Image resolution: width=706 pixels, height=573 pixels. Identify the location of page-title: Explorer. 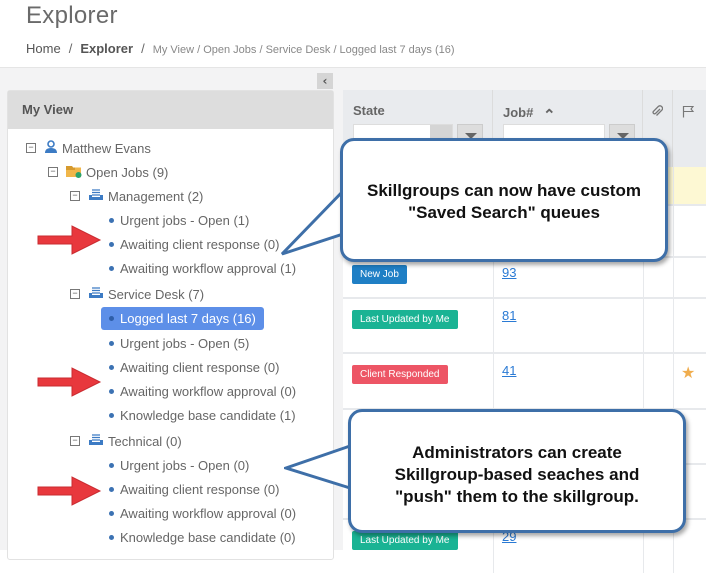
(72, 15).